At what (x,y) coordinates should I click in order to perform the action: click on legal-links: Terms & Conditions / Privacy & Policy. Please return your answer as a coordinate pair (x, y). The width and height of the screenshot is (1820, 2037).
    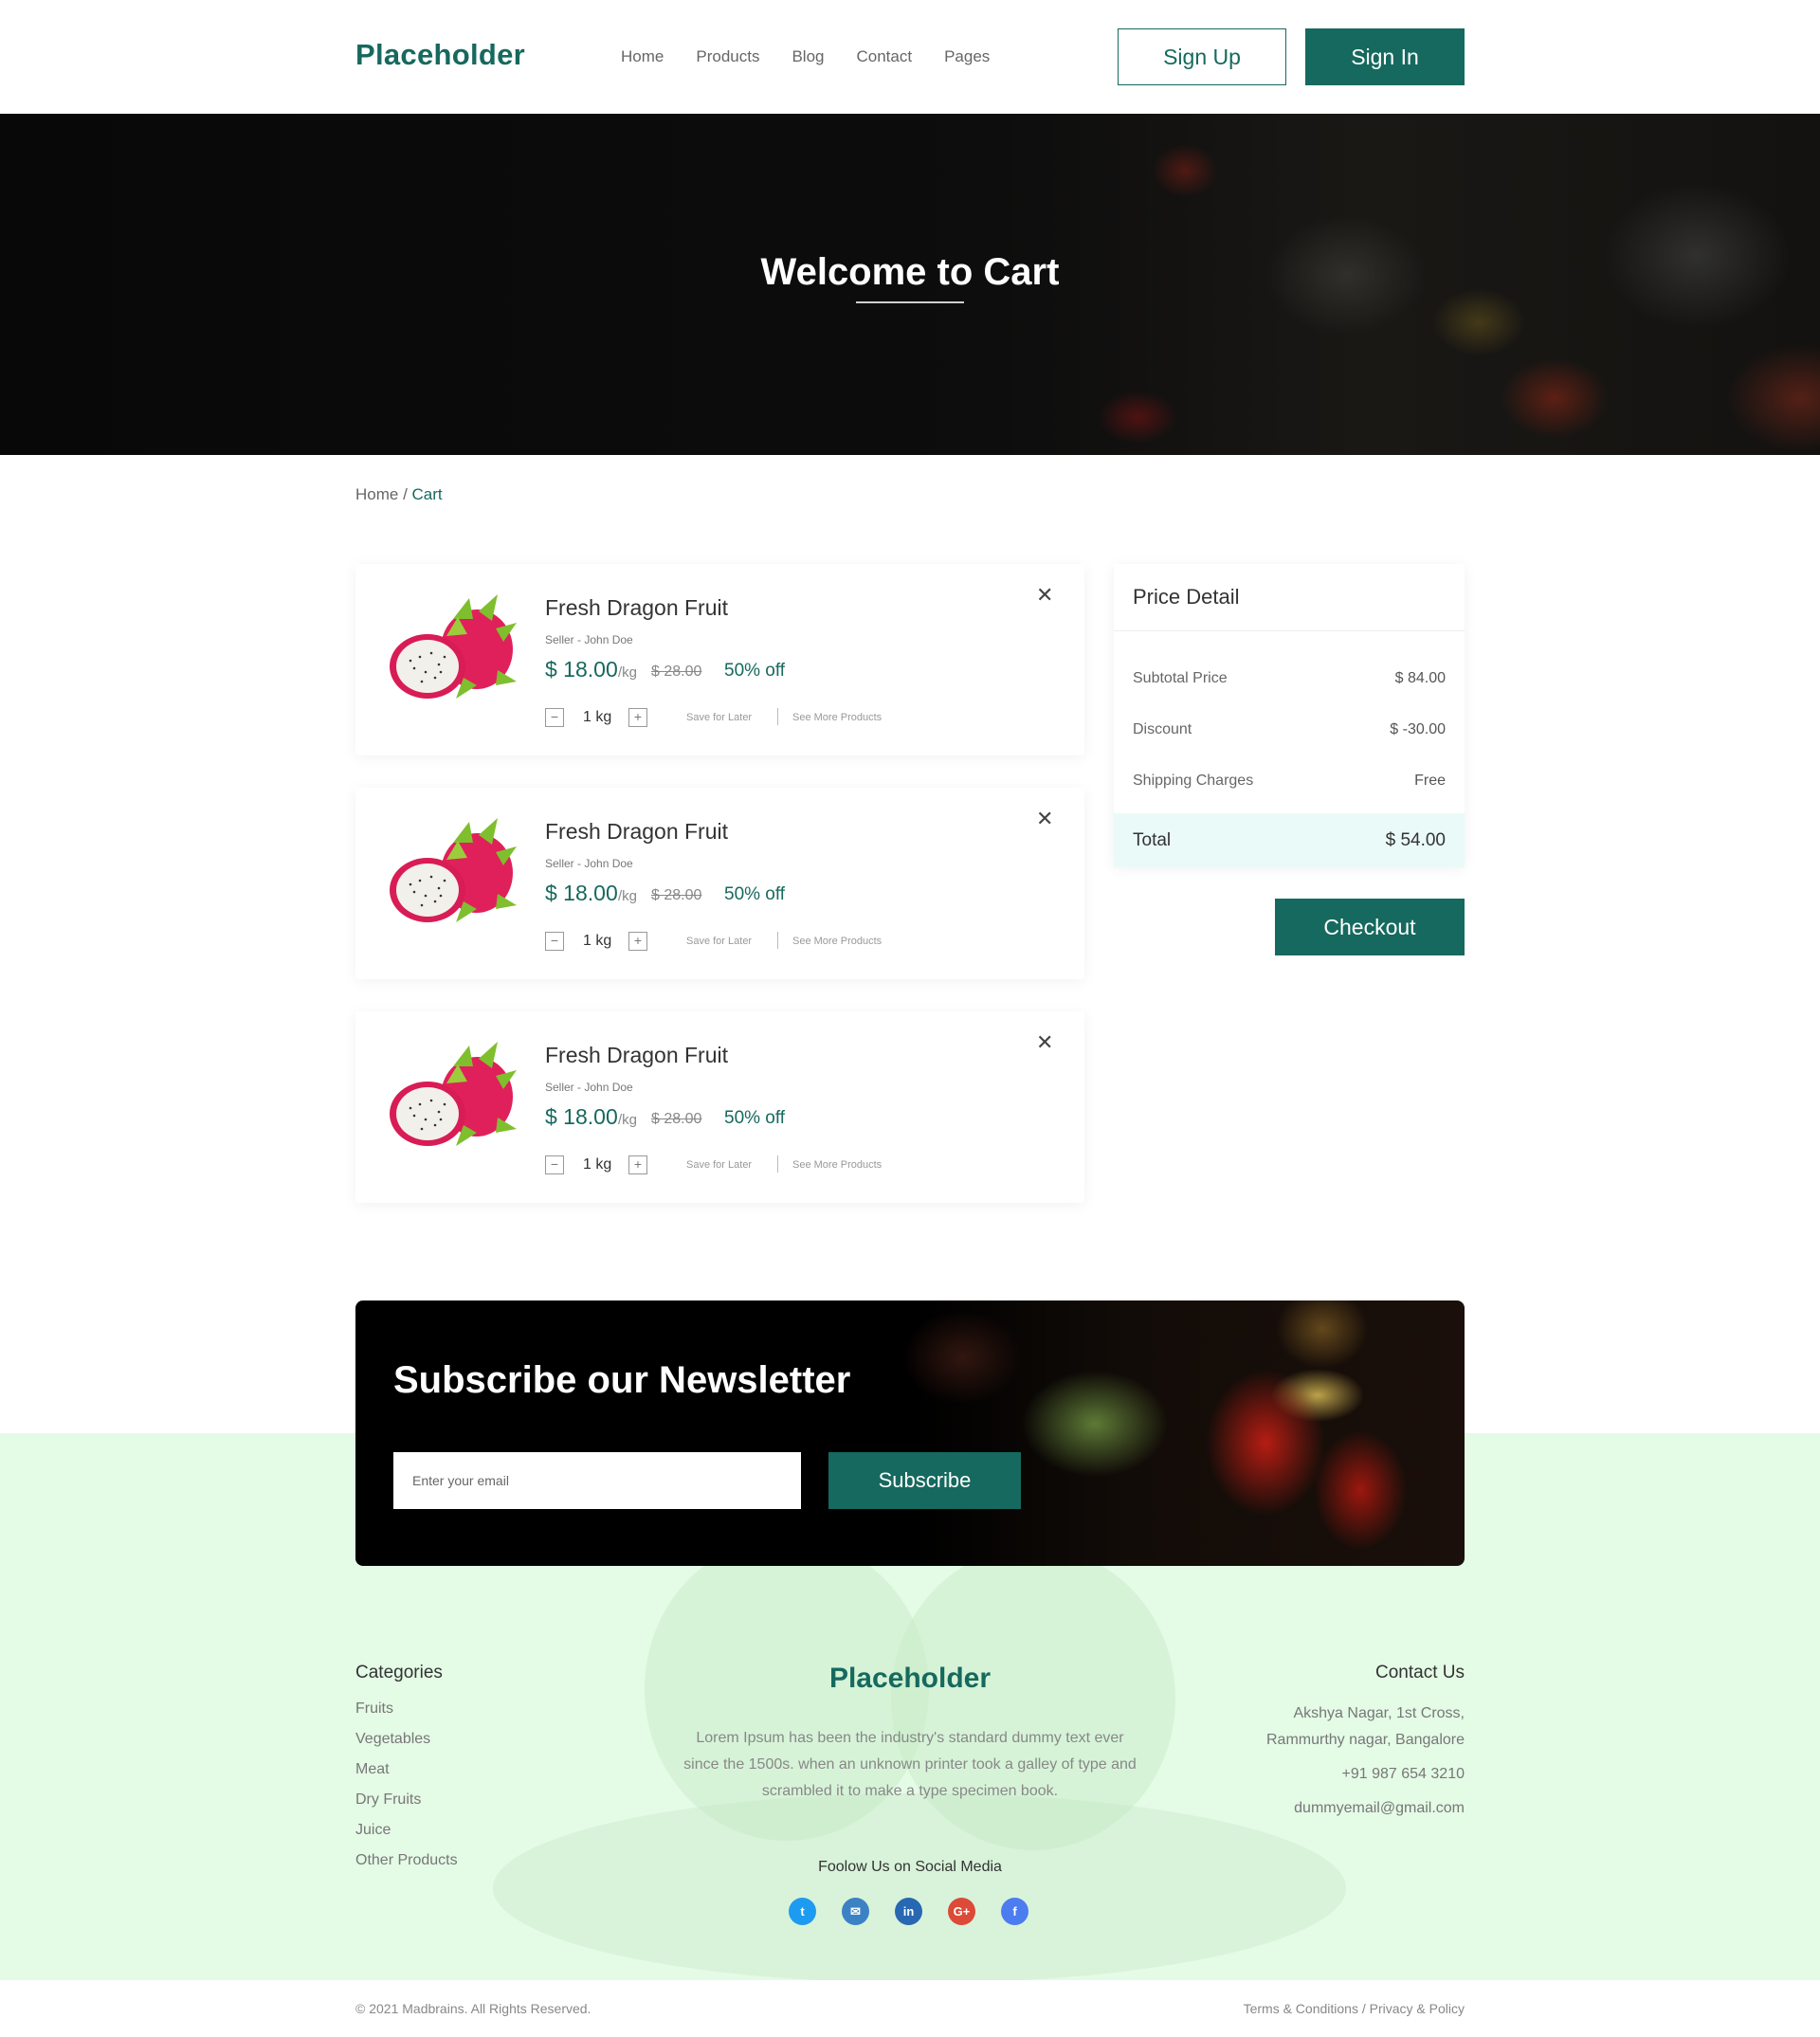
    Looking at the image, I should click on (1354, 2008).